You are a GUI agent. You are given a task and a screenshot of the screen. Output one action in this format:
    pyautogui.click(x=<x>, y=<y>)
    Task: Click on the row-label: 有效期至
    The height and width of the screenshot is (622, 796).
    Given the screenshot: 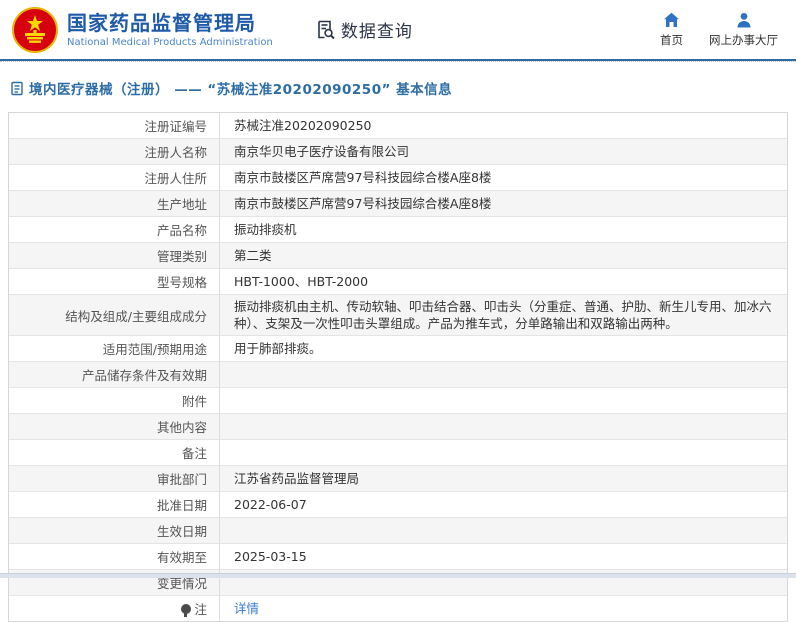 What is the action you would take?
    pyautogui.click(x=181, y=557)
    